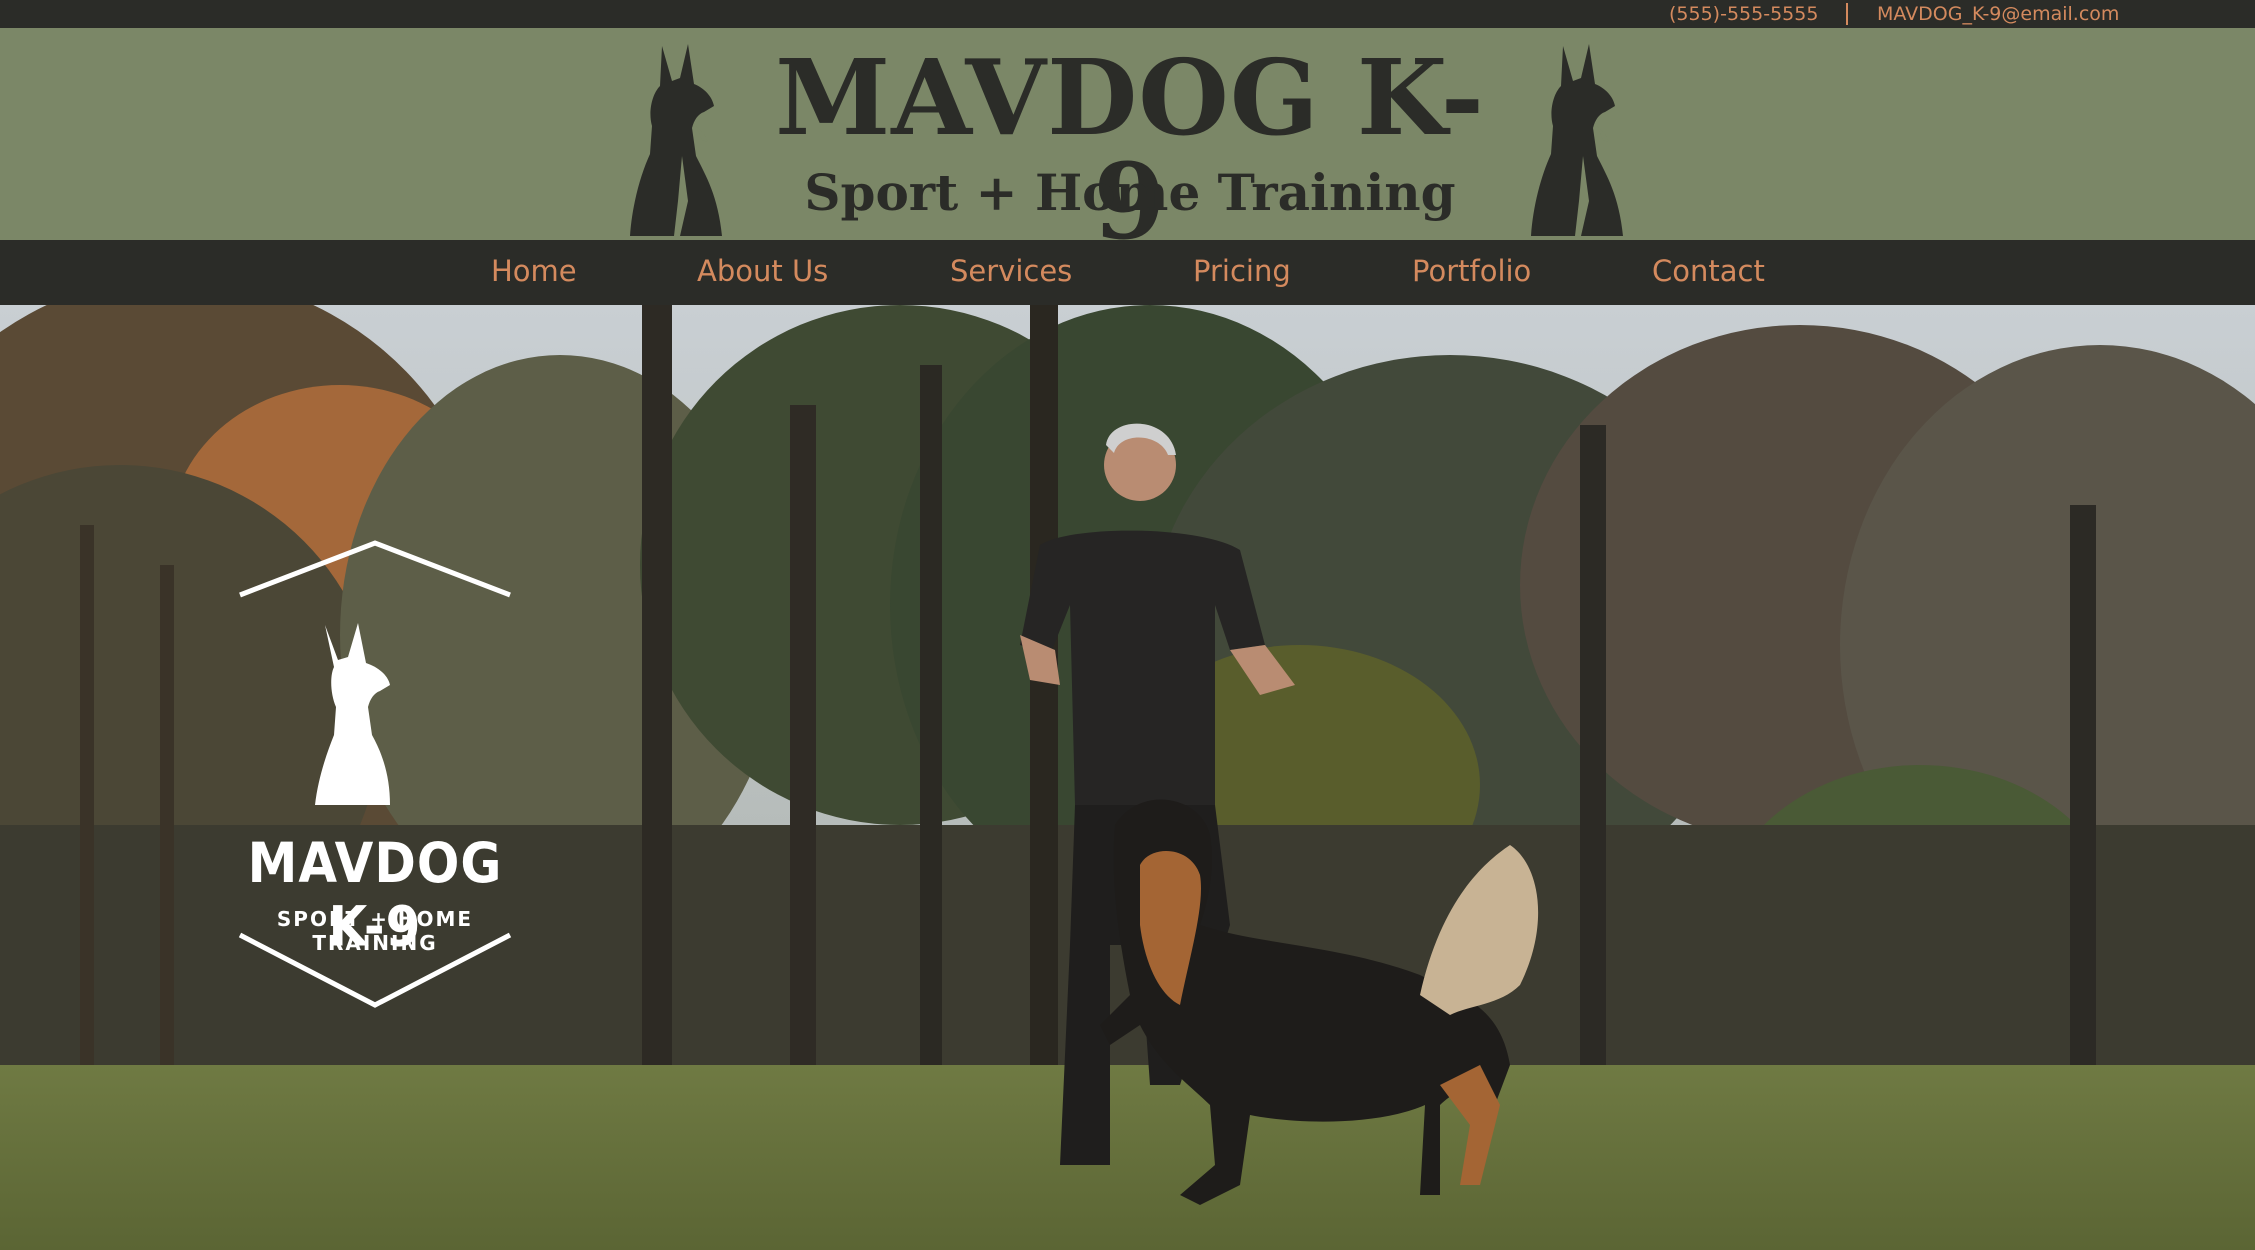  Describe the element at coordinates (1130, 150) in the screenshot. I see `site-title: MAVDOG K-9` at that location.